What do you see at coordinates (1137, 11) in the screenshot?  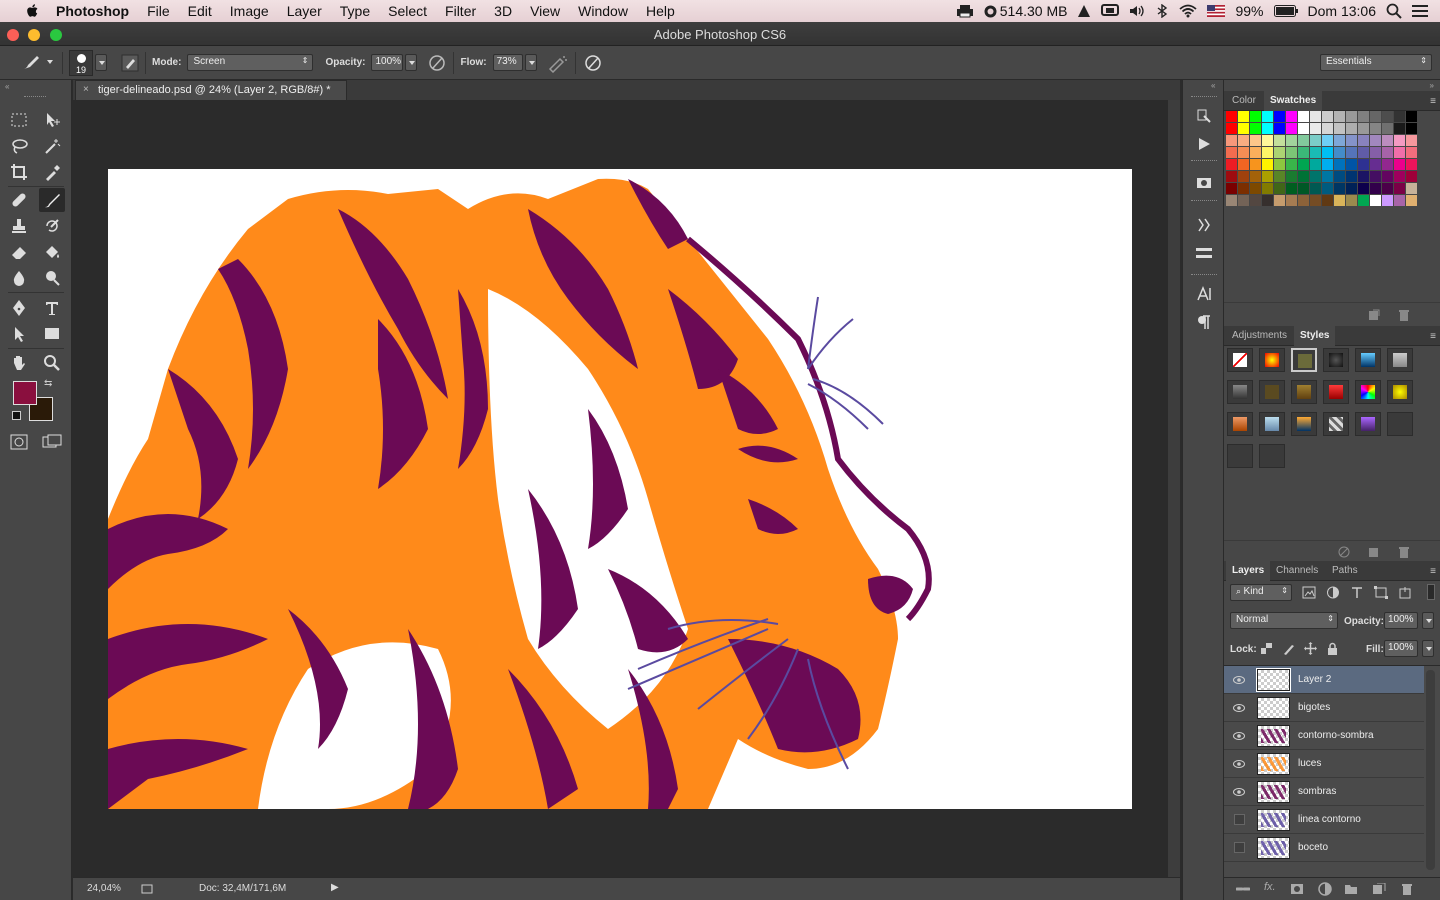 I see `volume-icon` at bounding box center [1137, 11].